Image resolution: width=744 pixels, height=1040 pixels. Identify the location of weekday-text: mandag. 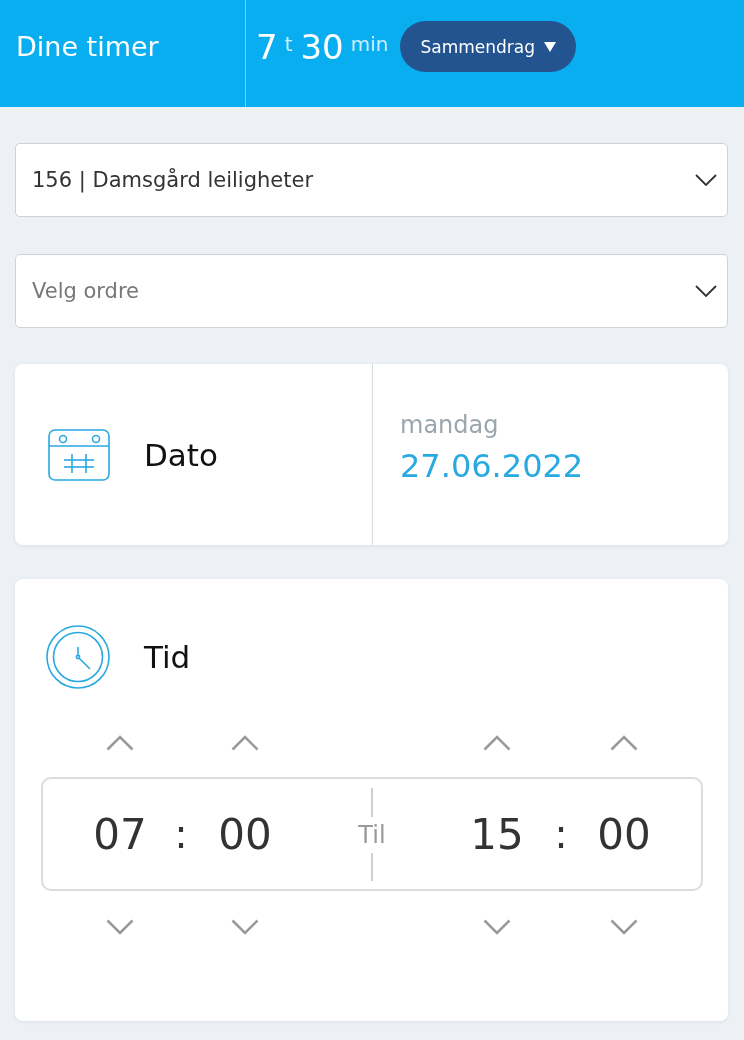
(450, 424).